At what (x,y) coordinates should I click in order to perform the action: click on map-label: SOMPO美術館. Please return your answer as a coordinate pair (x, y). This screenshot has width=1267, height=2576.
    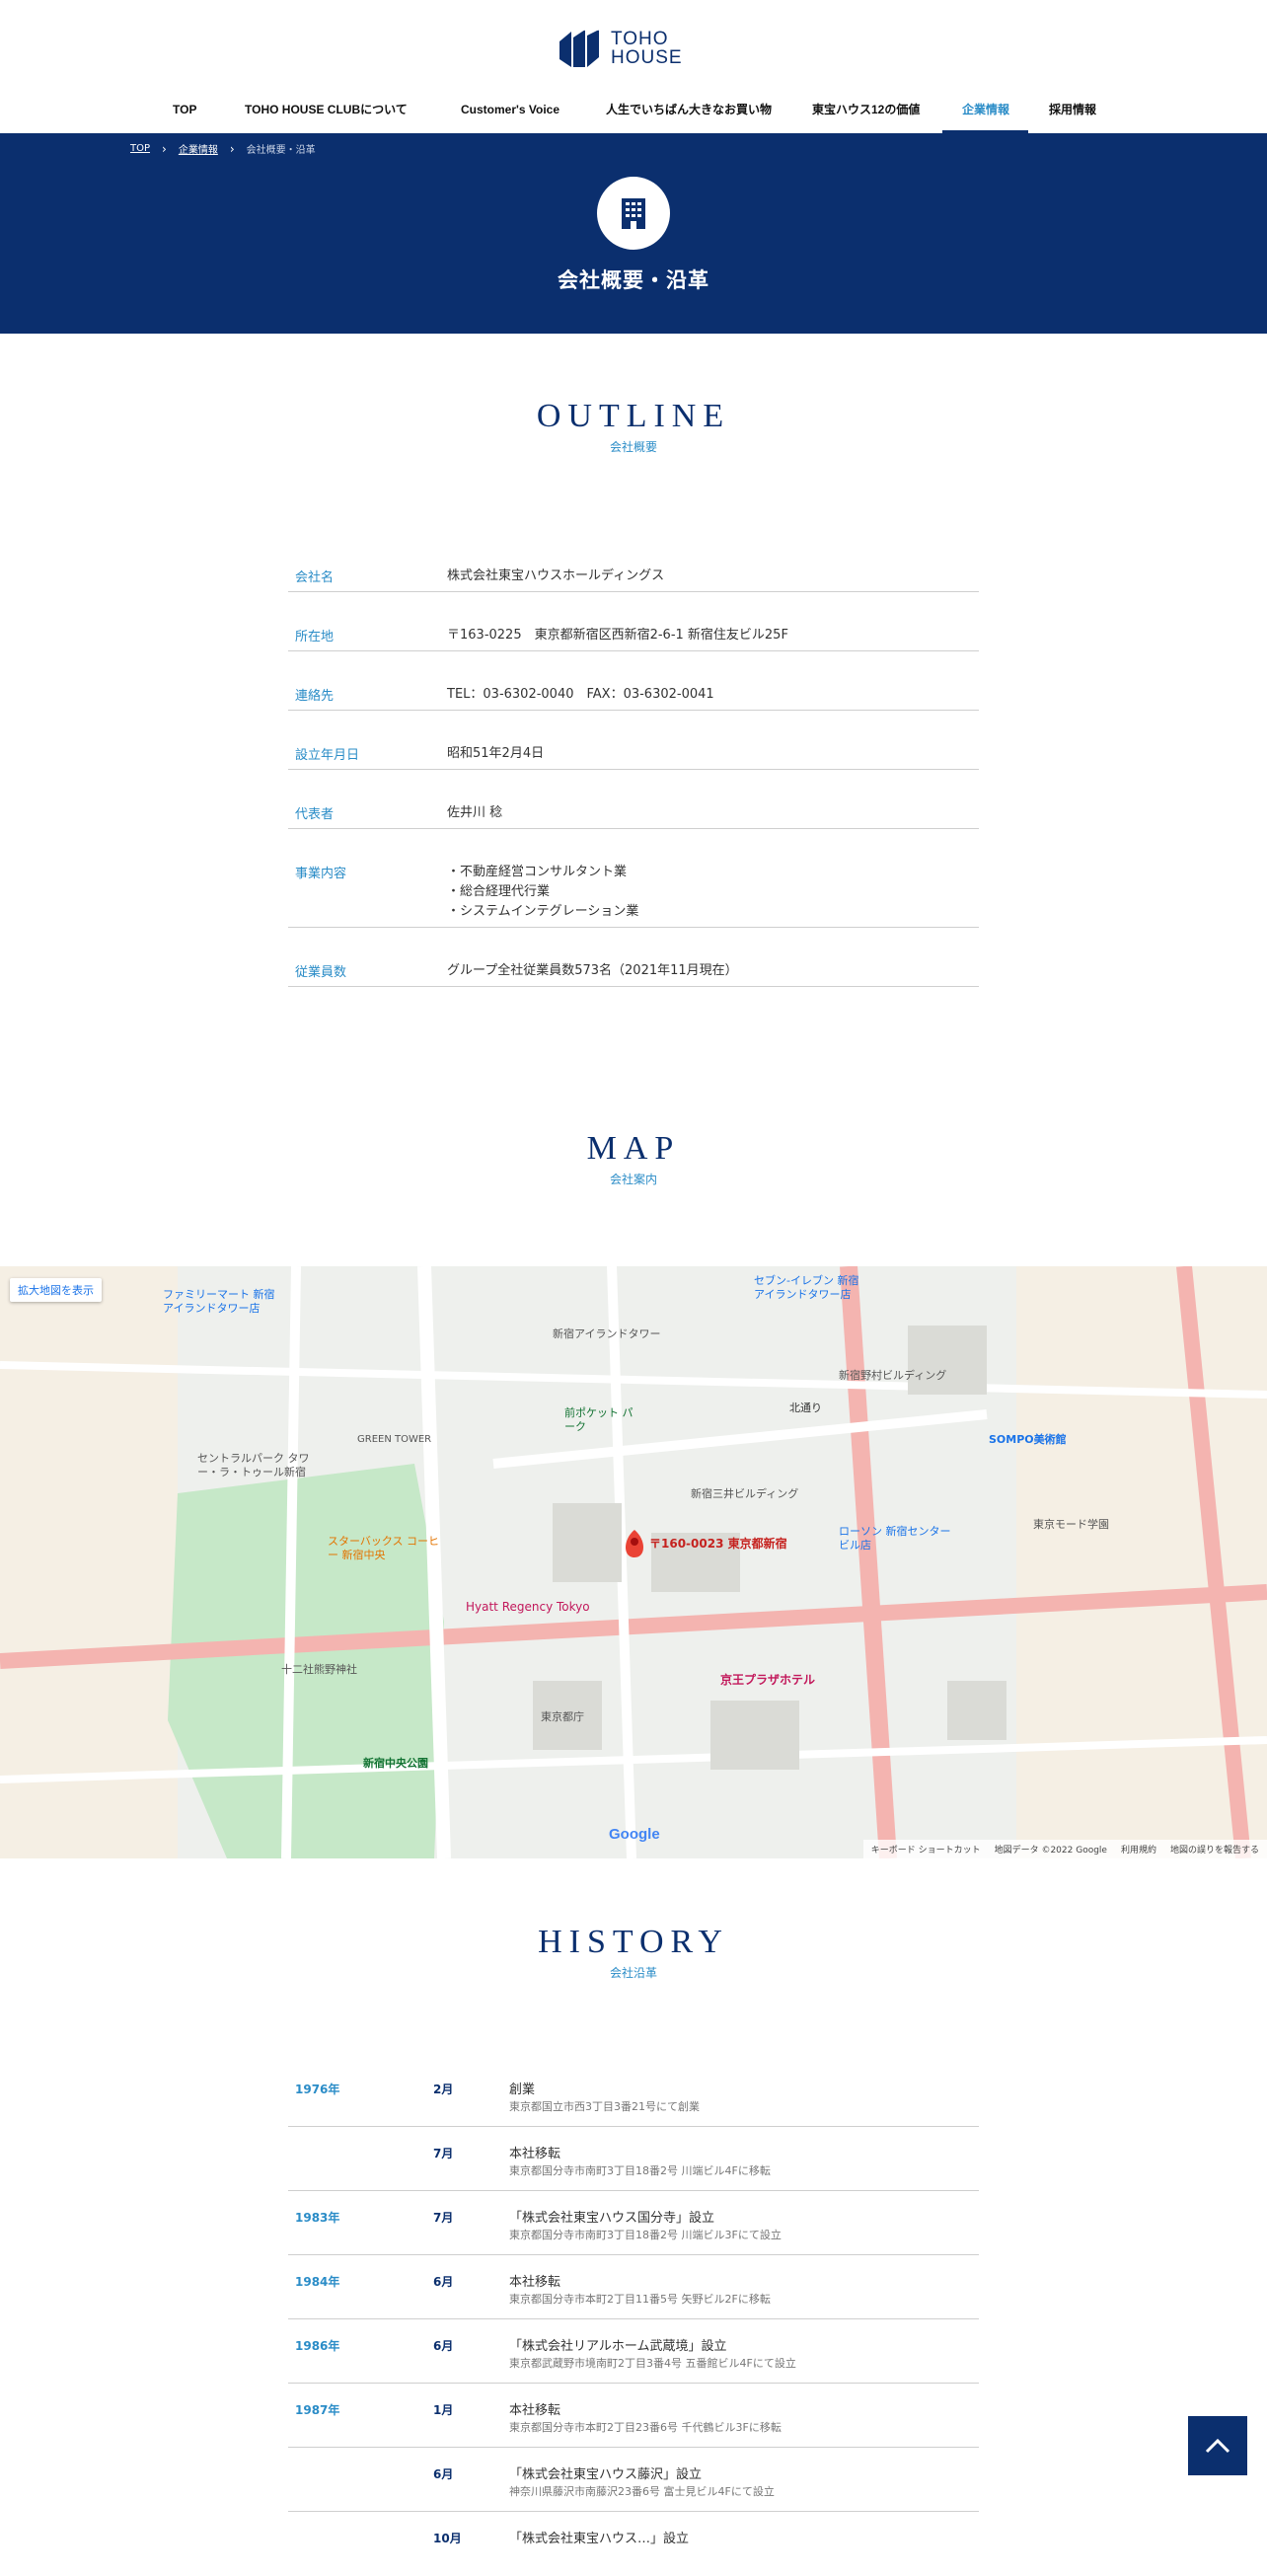
    Looking at the image, I should click on (1028, 1439).